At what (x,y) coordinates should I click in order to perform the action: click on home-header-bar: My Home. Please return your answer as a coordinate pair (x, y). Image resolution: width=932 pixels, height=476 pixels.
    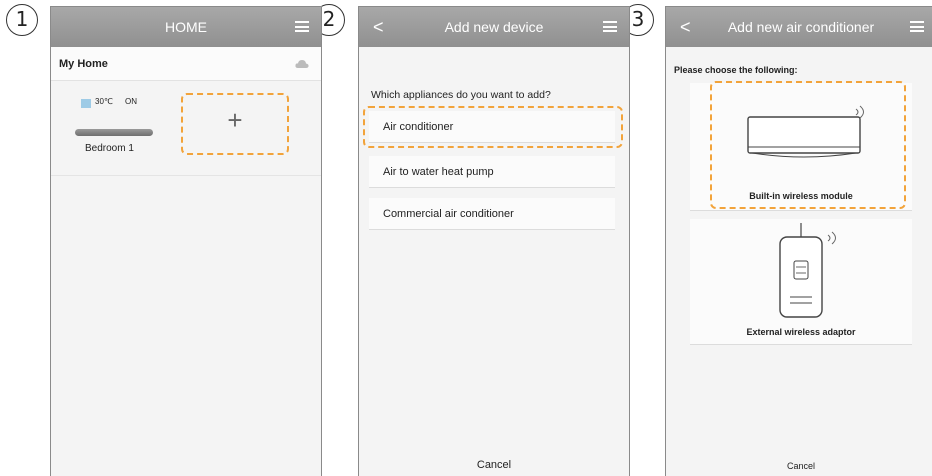
    Looking at the image, I should click on (186, 64).